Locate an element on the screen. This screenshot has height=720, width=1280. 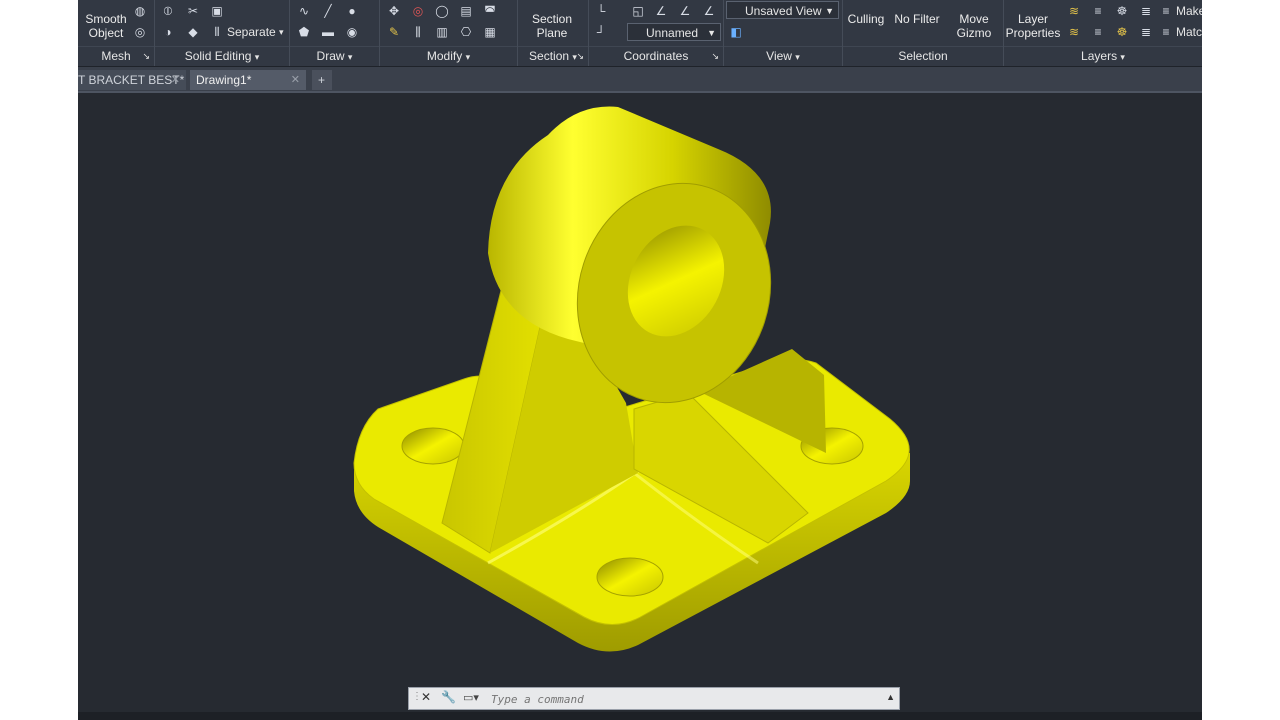
layer-on-icon: ≋ is located at coordinates (1074, 32).